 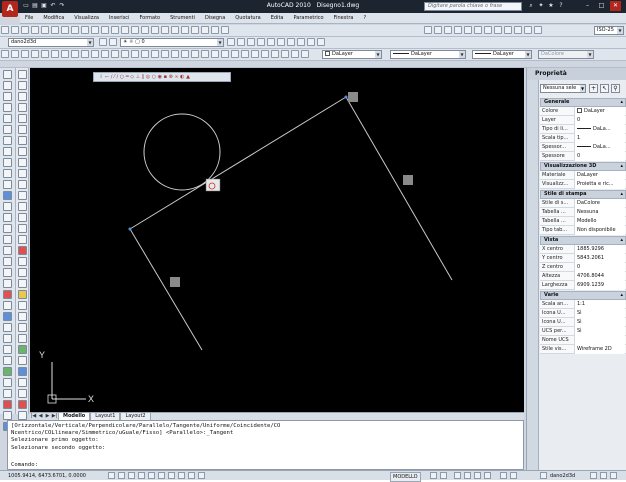 What do you see at coordinates (7, 393) in the screenshot?
I see `revolve-icon` at bounding box center [7, 393].